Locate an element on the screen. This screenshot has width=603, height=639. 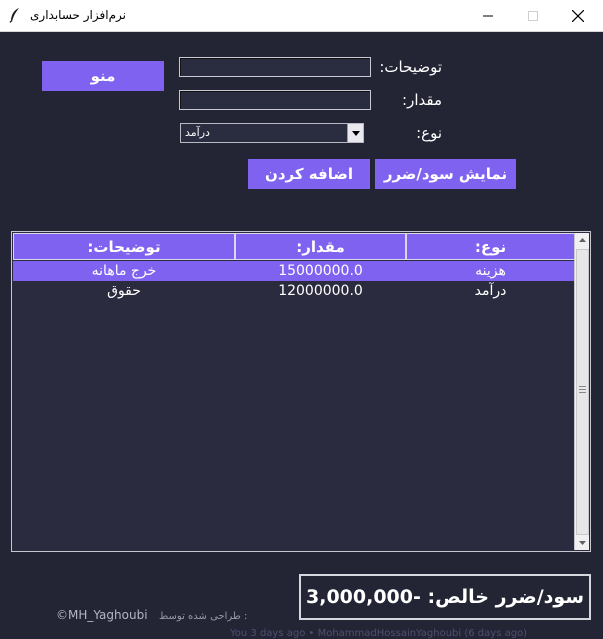
minimize-icon is located at coordinates (488, 15).